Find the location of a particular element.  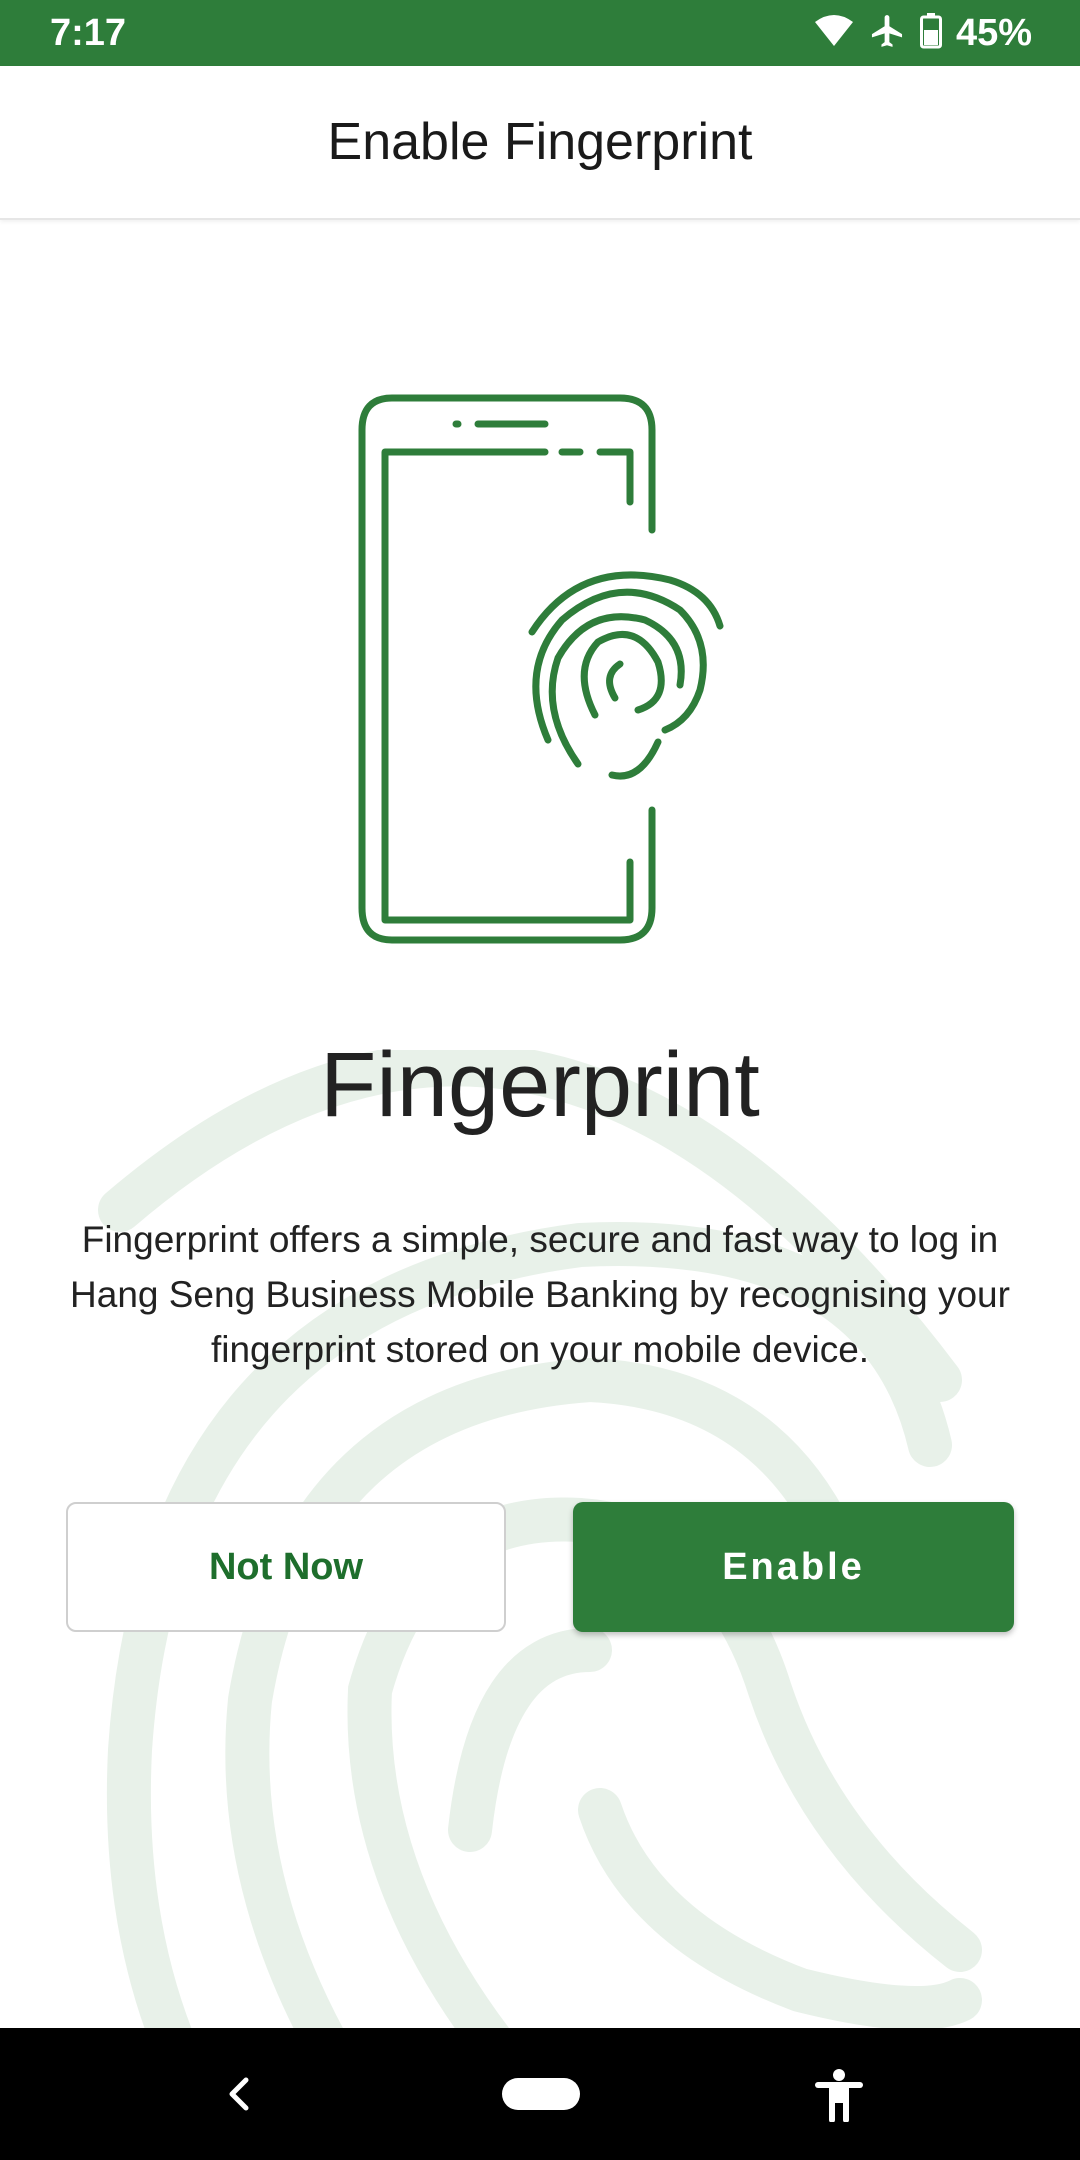

app-bar: Enable Fingerprint is located at coordinates (540, 143).